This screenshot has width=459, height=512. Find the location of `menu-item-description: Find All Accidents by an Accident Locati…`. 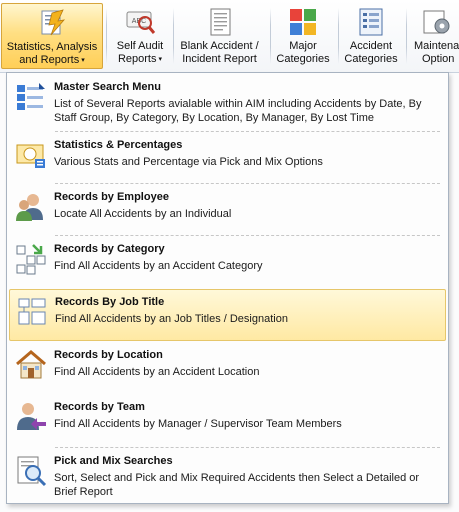

menu-item-description: Find All Accidents by an Accident Locati… is located at coordinates (157, 372).